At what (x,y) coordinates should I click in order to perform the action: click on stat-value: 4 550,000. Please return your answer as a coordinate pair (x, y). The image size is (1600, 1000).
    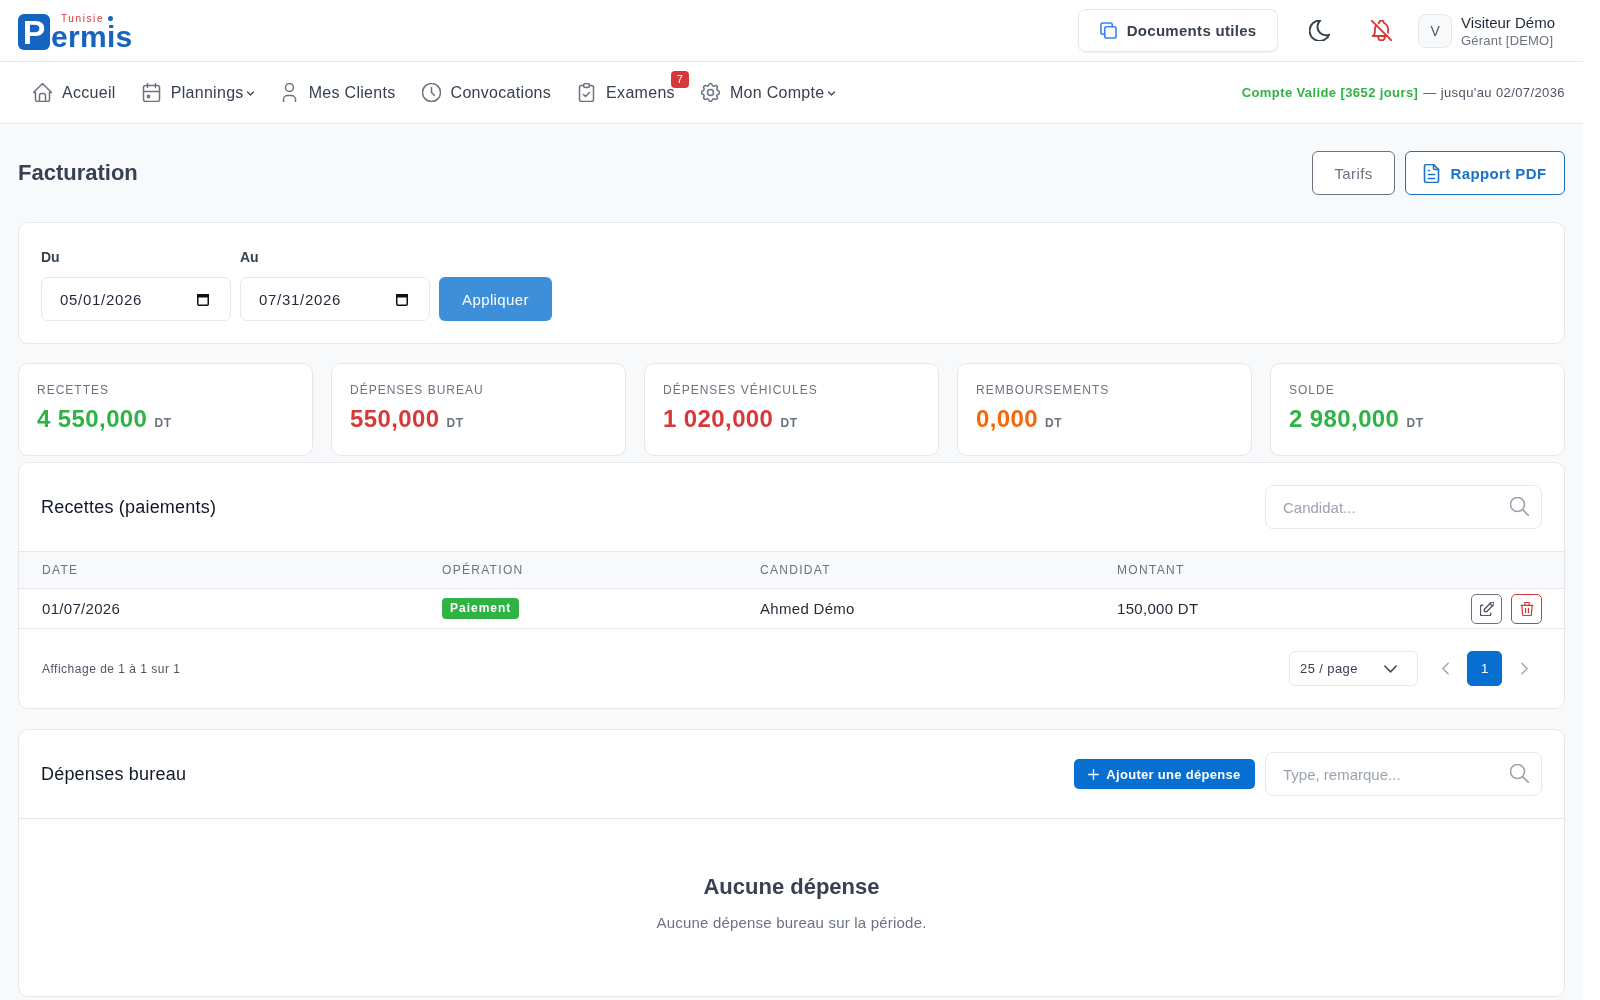
    Looking at the image, I should click on (92, 419).